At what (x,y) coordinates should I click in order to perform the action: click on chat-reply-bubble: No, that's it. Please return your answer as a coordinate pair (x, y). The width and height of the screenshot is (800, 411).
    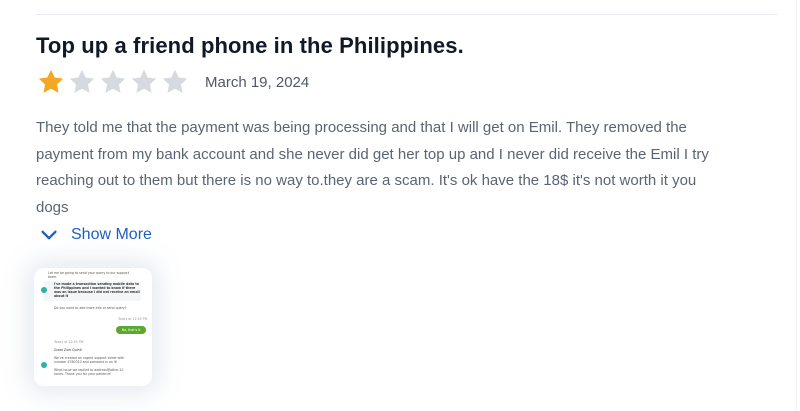
    Looking at the image, I should click on (131, 330).